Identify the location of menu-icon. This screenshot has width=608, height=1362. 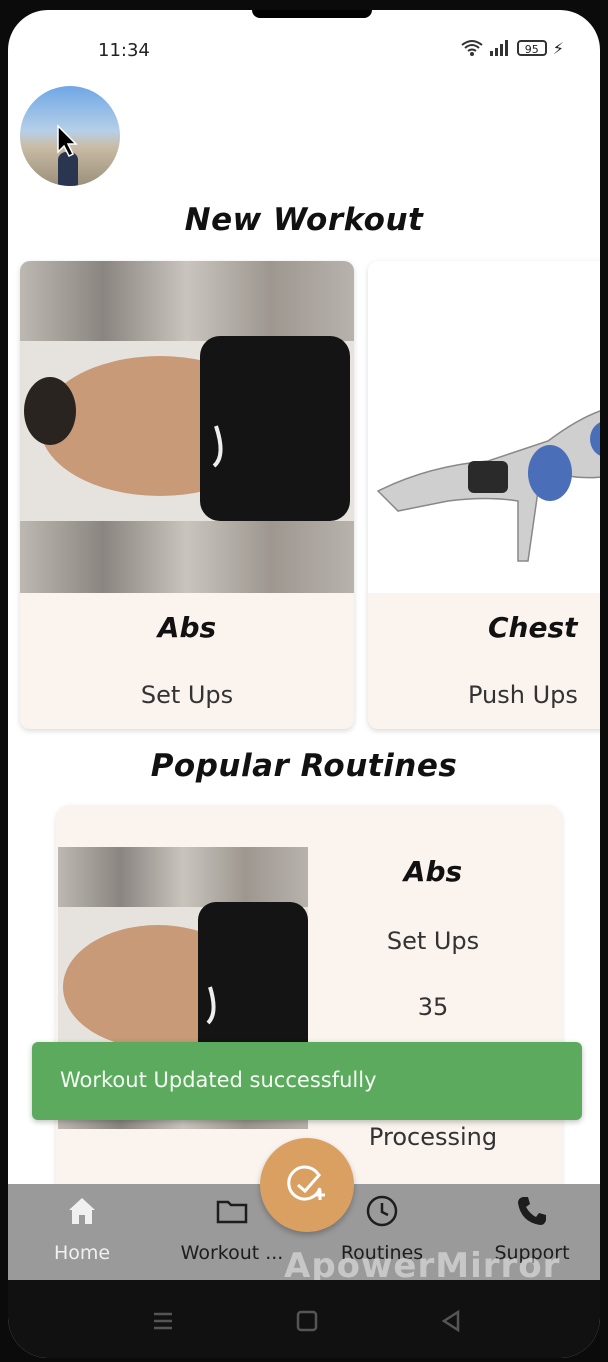
(163, 1321).